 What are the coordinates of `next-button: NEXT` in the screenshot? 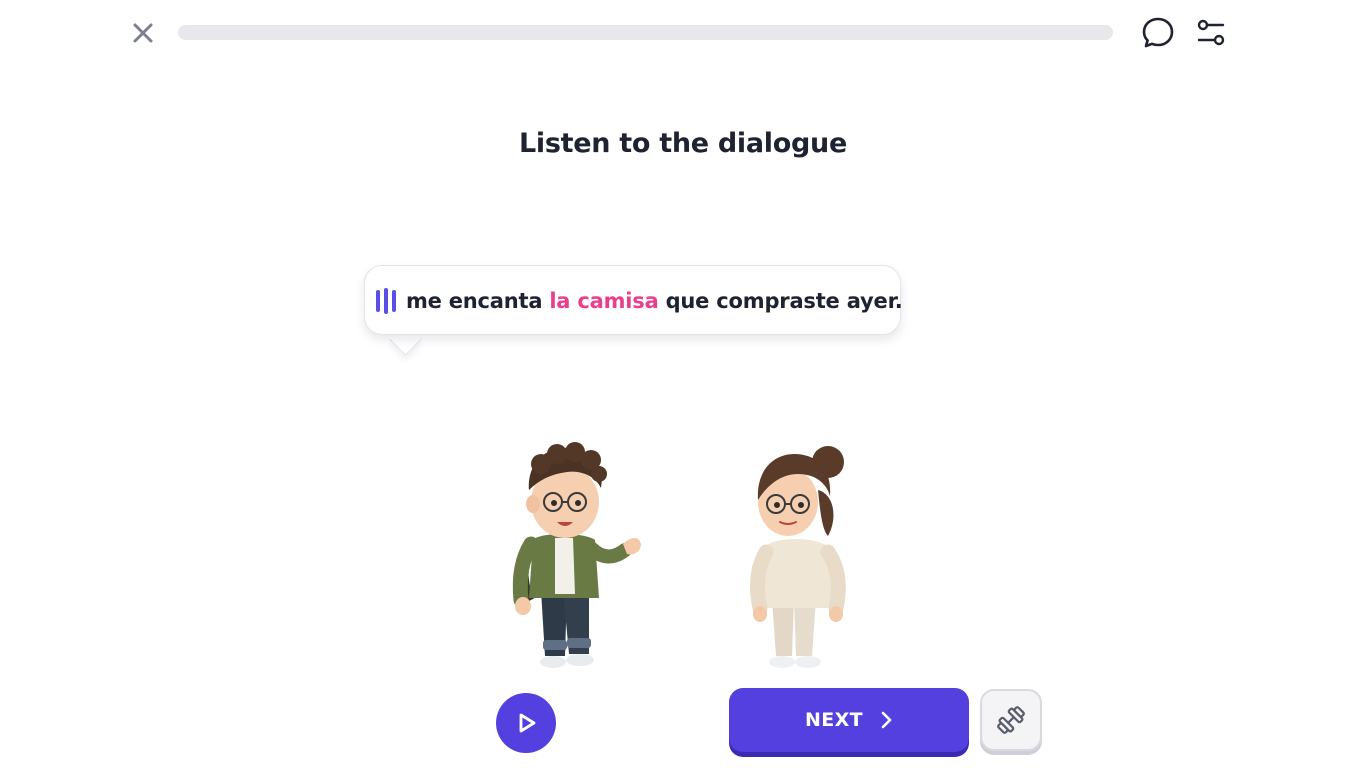 It's located at (849, 720).